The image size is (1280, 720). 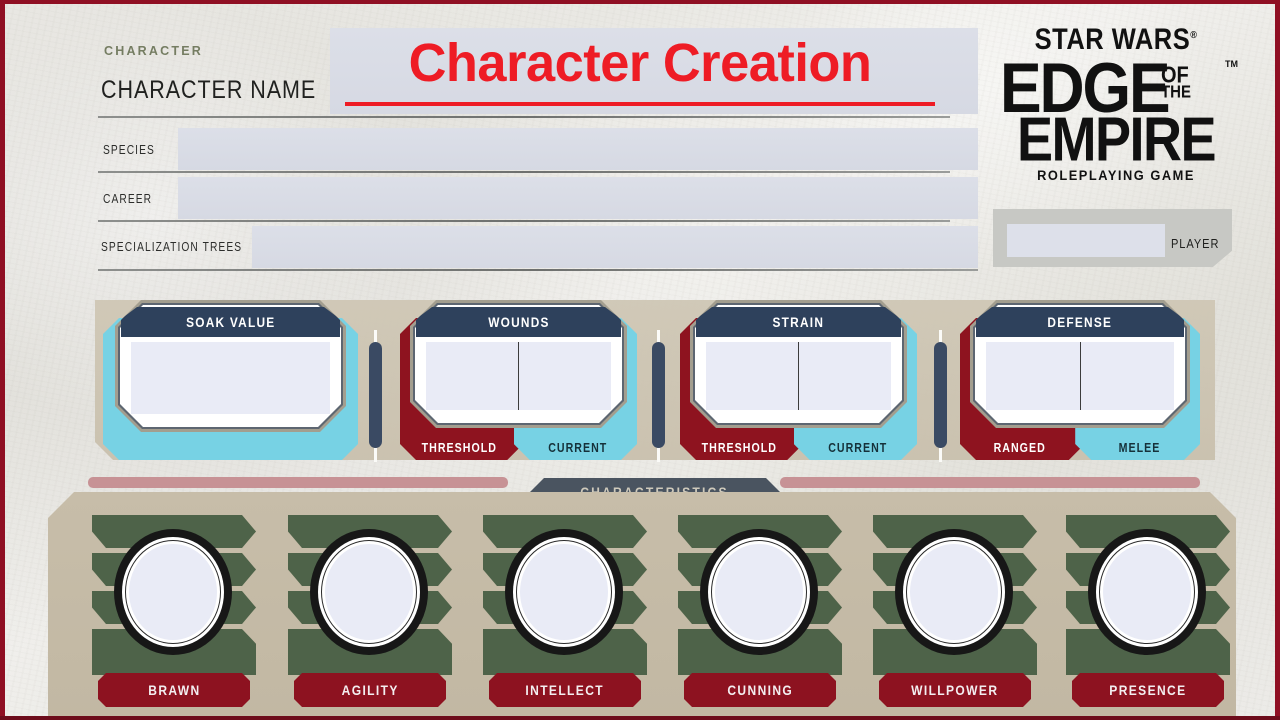 I want to click on career-label: CAREER, so click(x=128, y=199).